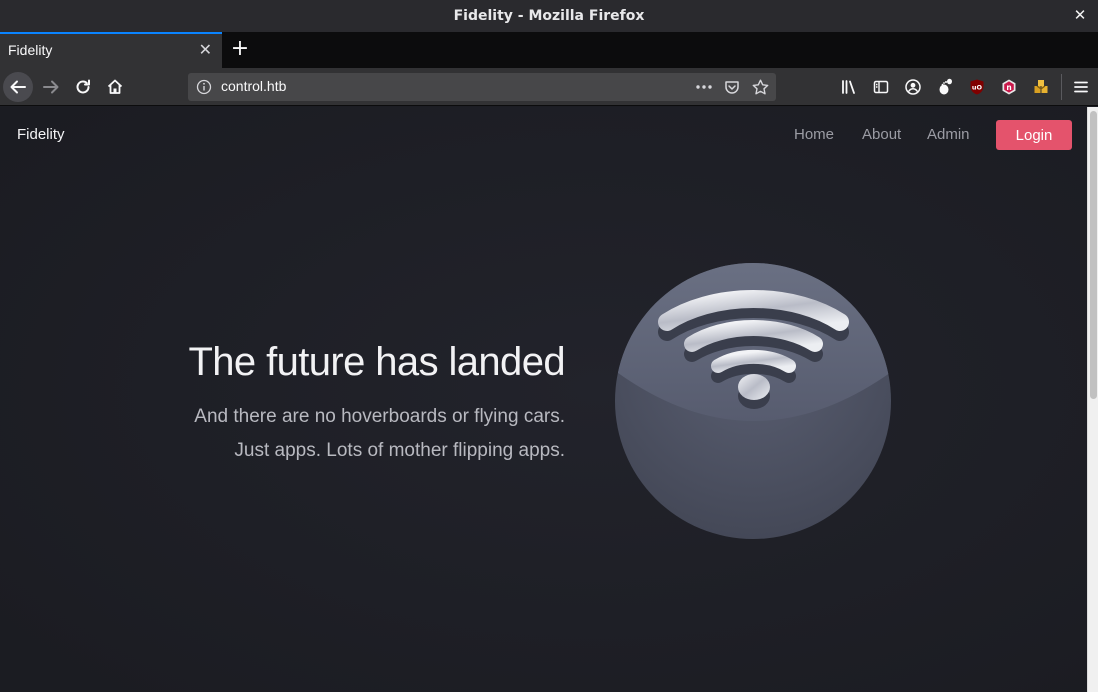 The image size is (1098, 692). I want to click on account-button, so click(913, 87).